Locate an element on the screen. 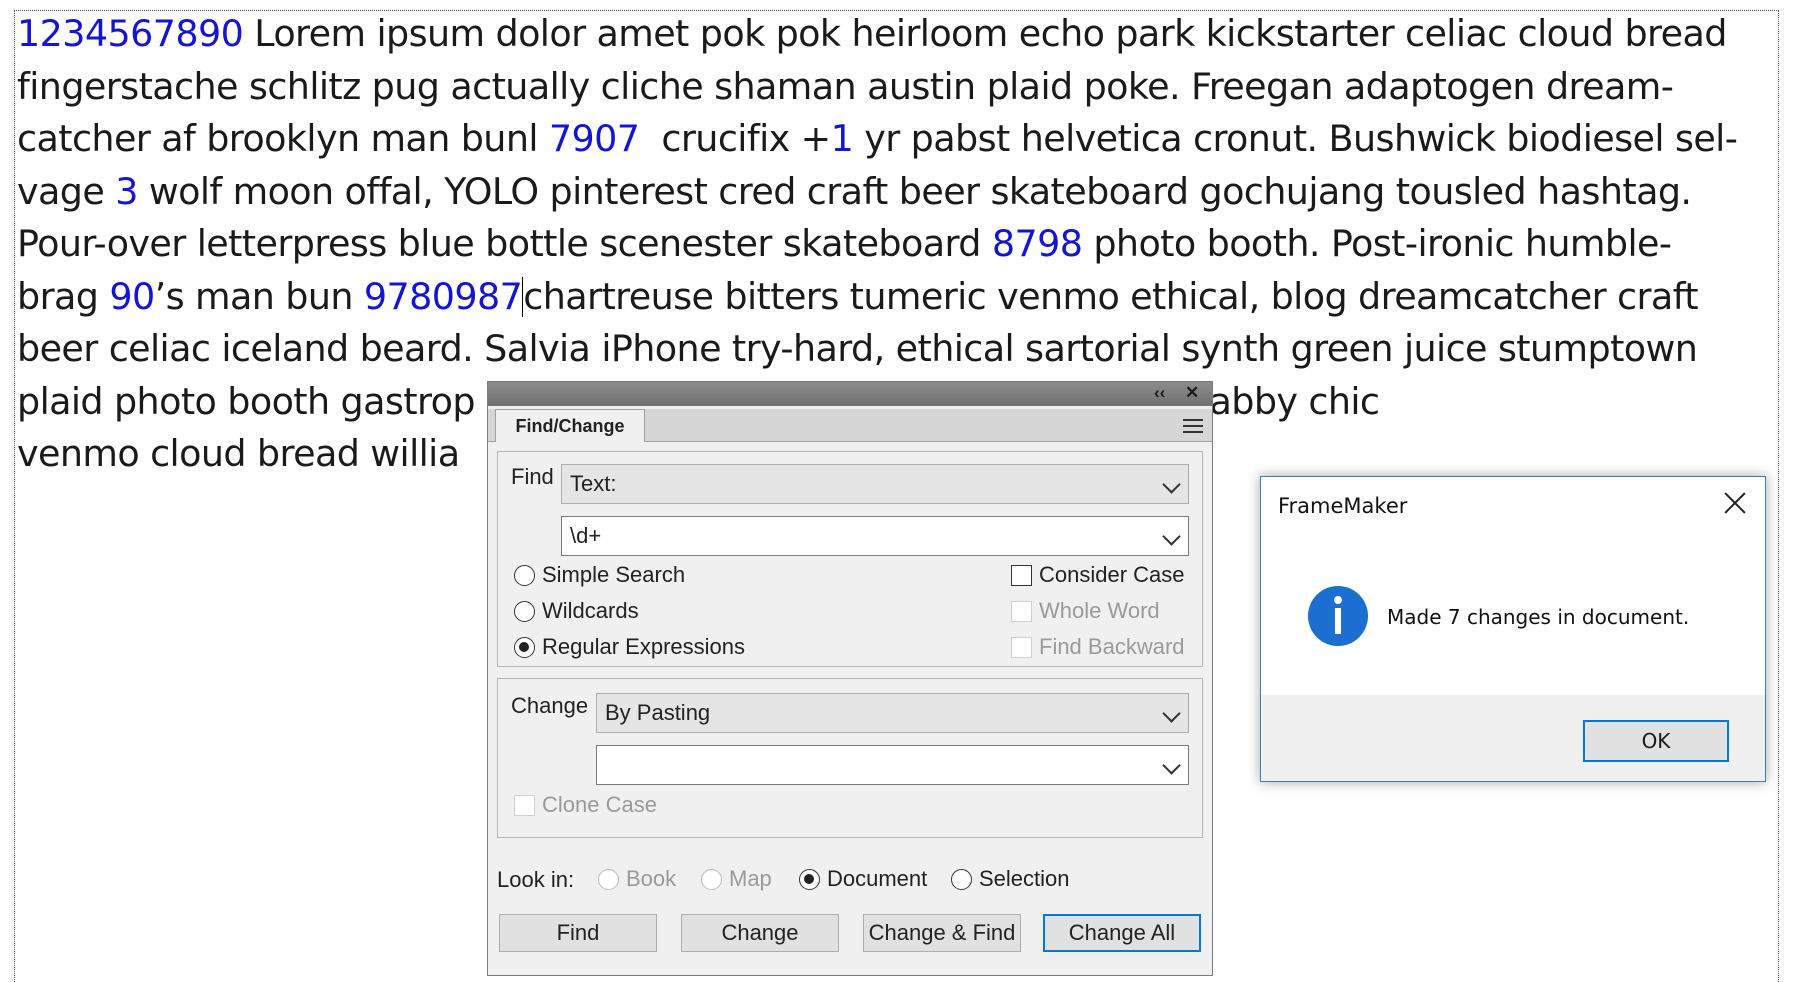 The height and width of the screenshot is (982, 1802). radio-look-in-selection is located at coordinates (961, 879).